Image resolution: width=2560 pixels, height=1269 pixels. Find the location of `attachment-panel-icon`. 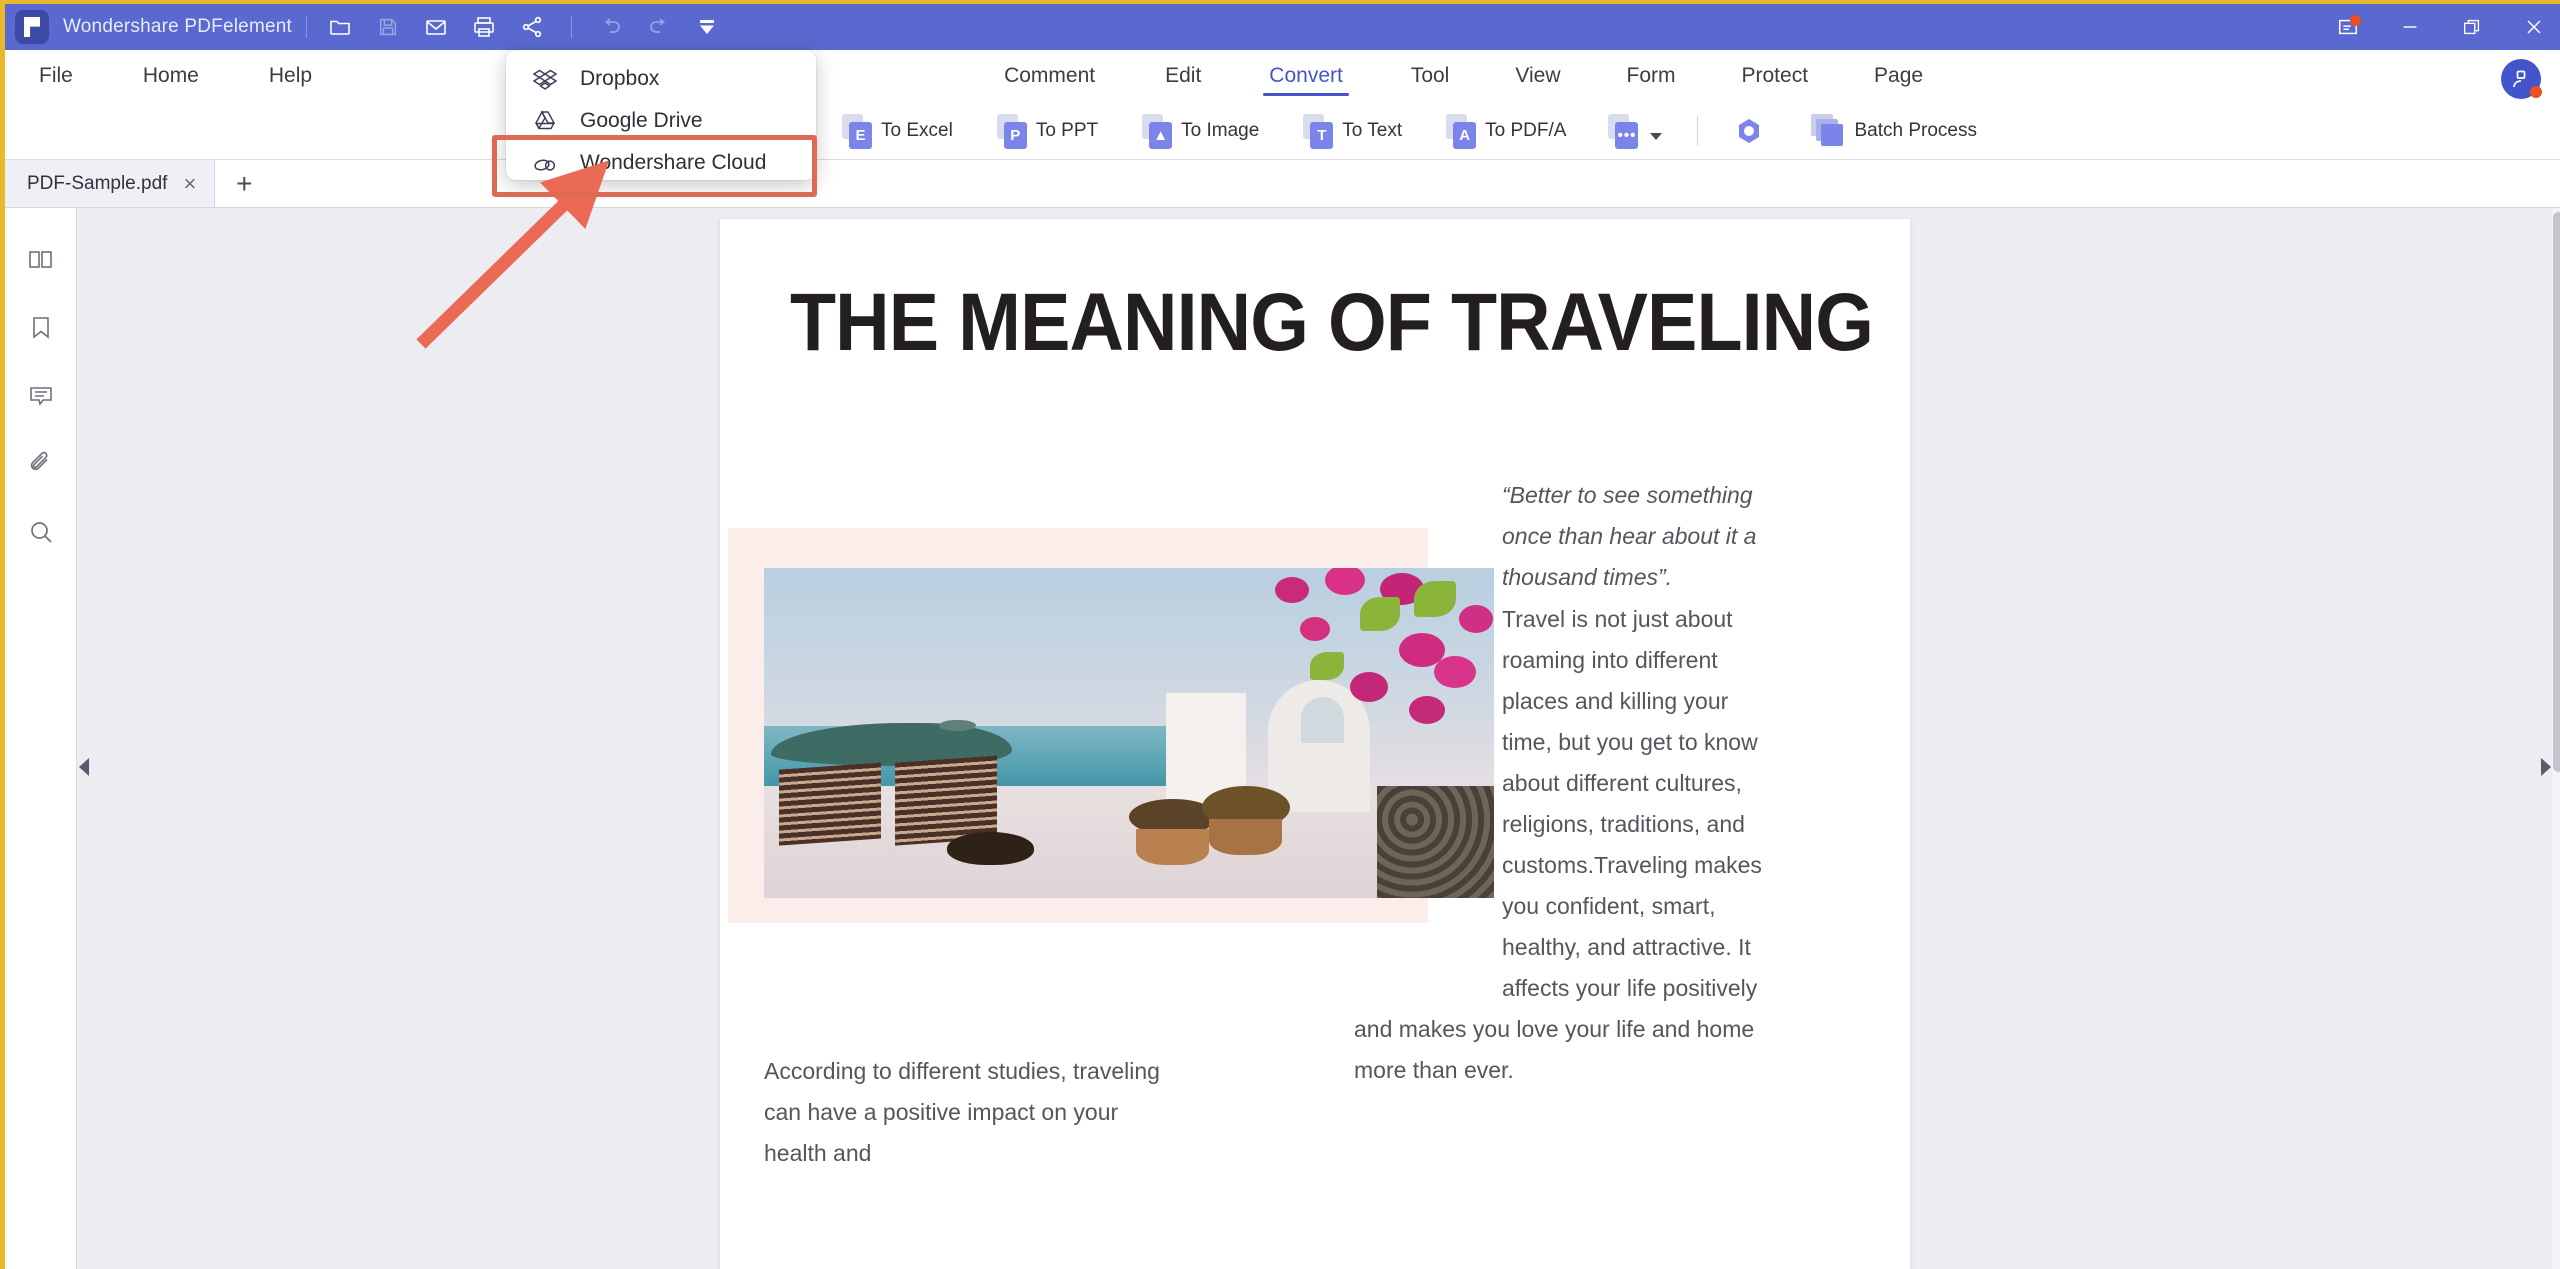

attachment-panel-icon is located at coordinates (41, 464).